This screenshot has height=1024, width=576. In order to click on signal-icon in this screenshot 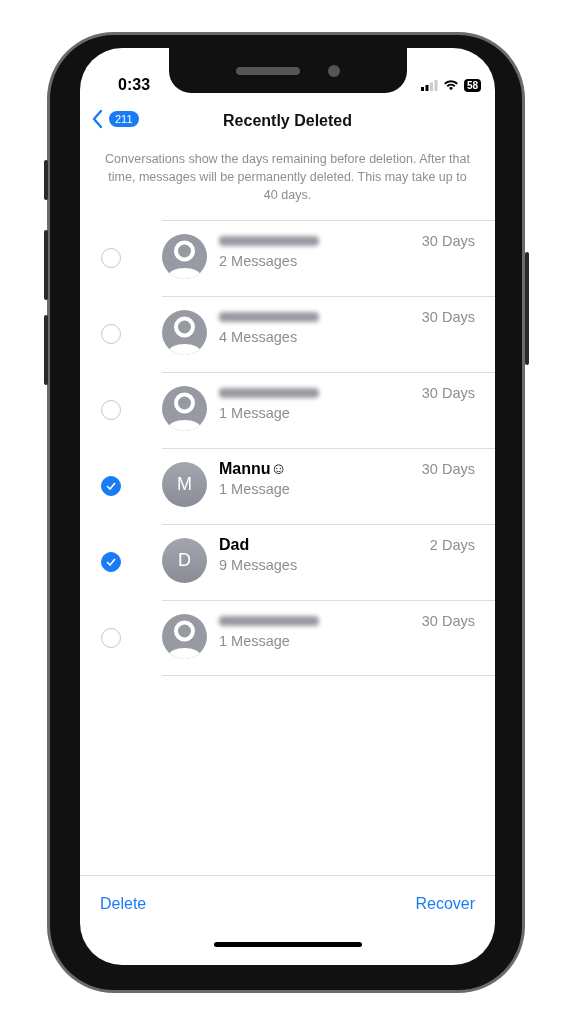, I will do `click(429, 85)`.